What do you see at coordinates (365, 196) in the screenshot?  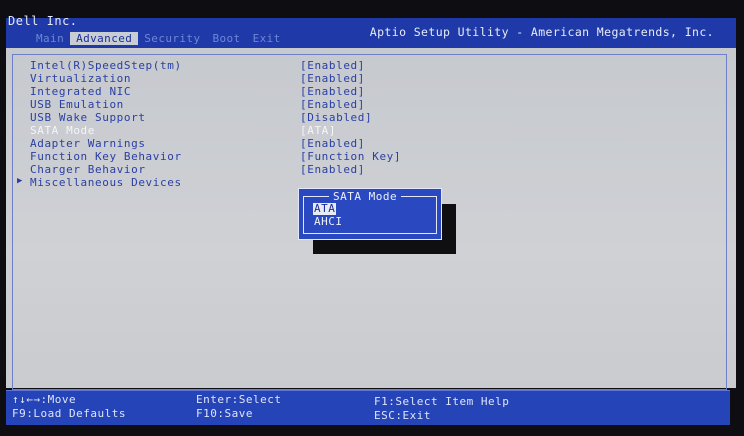 I see `popup-title: SATA Mode` at bounding box center [365, 196].